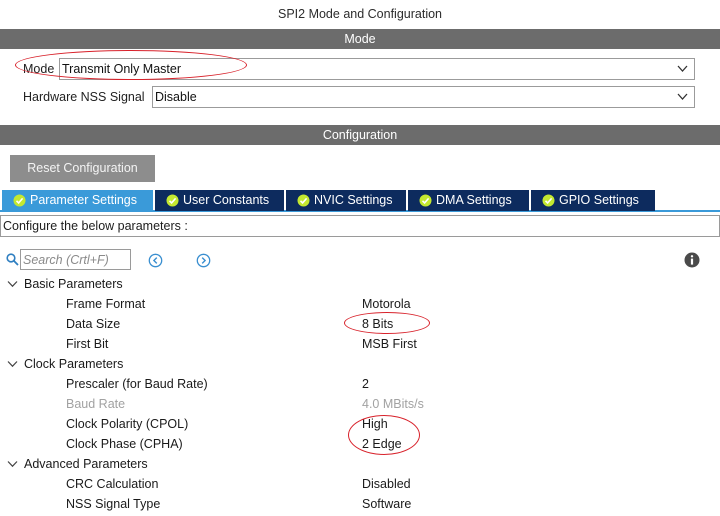 This screenshot has height=516, width=720. What do you see at coordinates (386, 484) in the screenshot?
I see `param-value: Disabled` at bounding box center [386, 484].